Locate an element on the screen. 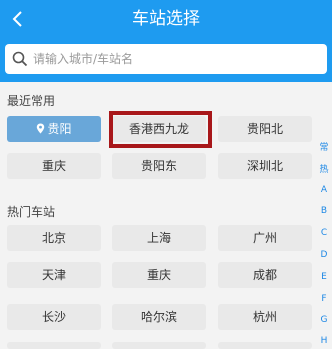 Image resolution: width=332 pixels, height=349 pixels. search-input is located at coordinates (175, 59).